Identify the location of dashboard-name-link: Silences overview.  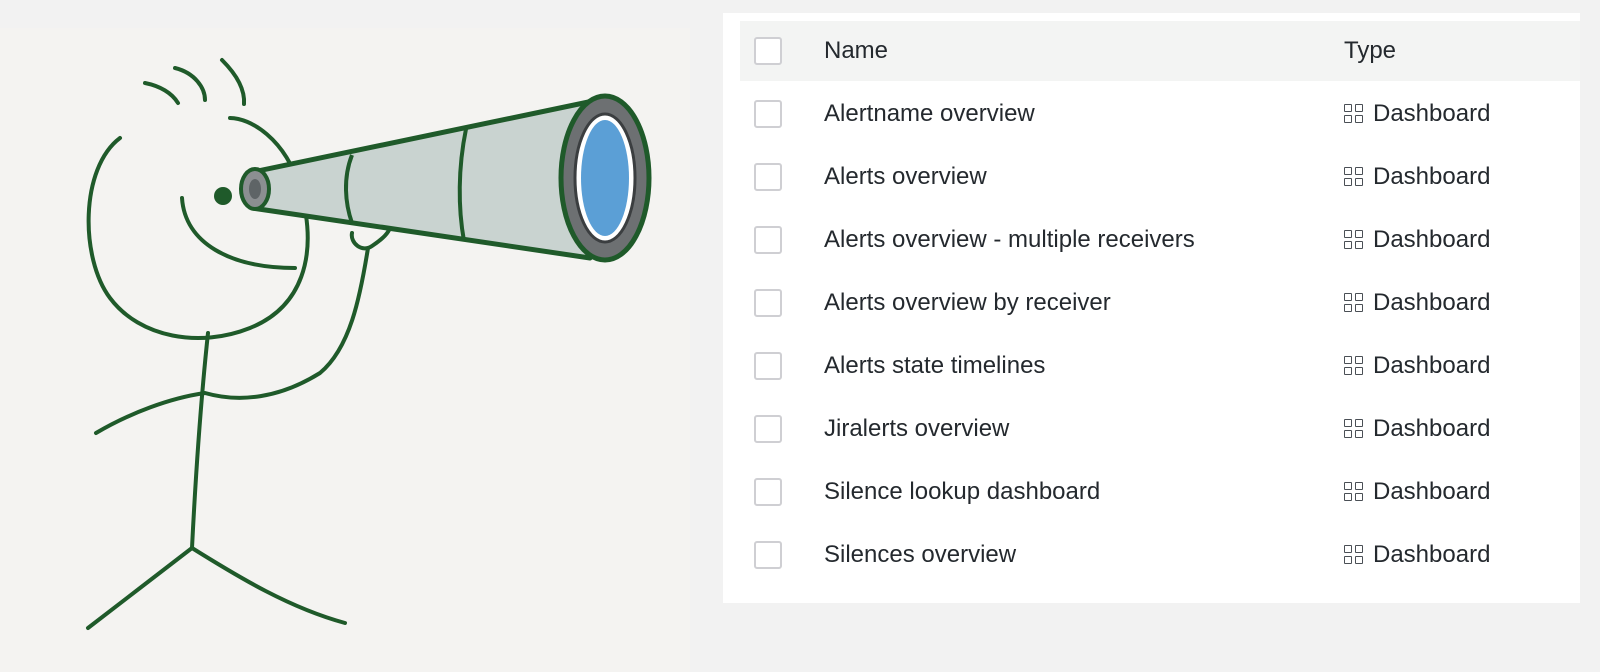
(920, 555).